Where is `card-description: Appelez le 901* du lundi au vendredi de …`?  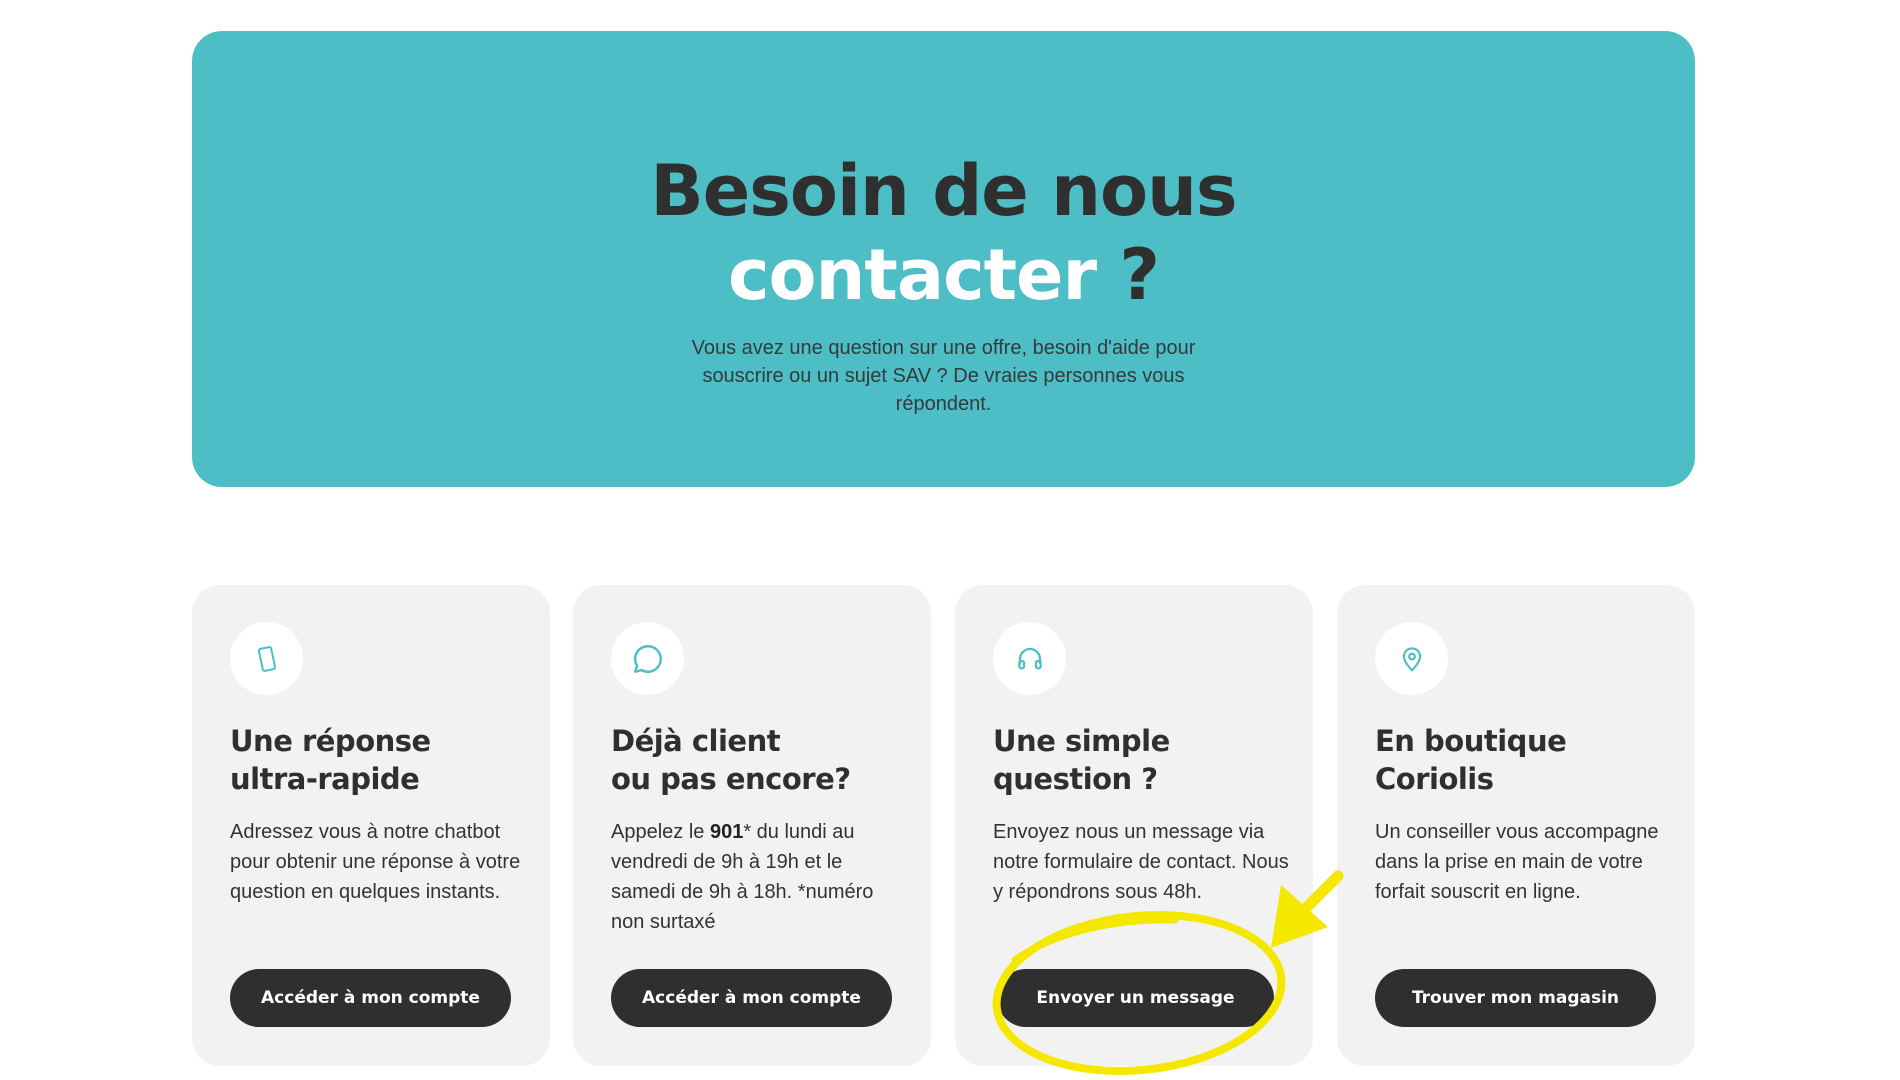
card-description: Appelez le 901* du lundi au vendredi de … is located at coordinates (742, 877).